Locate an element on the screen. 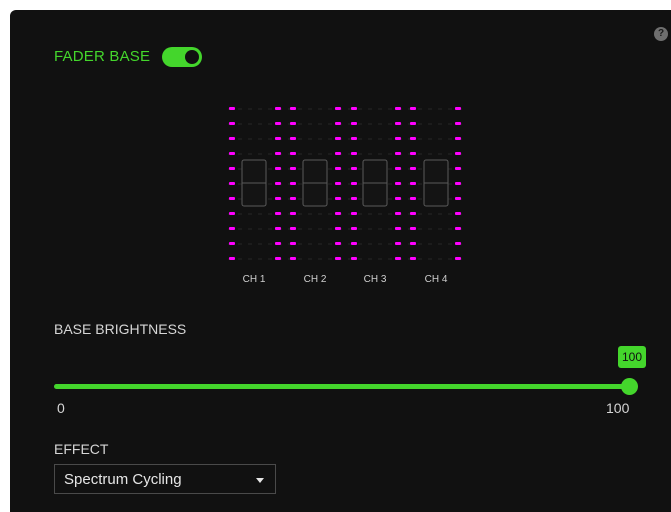 The width and height of the screenshot is (671, 512). channel-label-4: CH 4 is located at coordinates (436, 279).